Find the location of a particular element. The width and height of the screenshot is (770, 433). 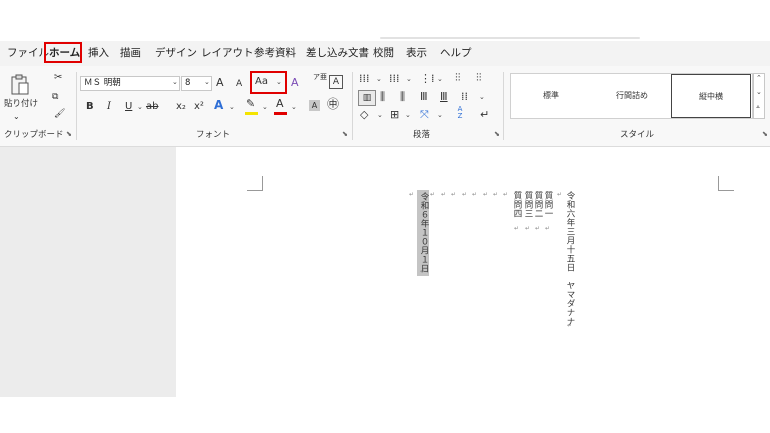

text-effects-chevron-icon: ⌄ is located at coordinates (232, 107).